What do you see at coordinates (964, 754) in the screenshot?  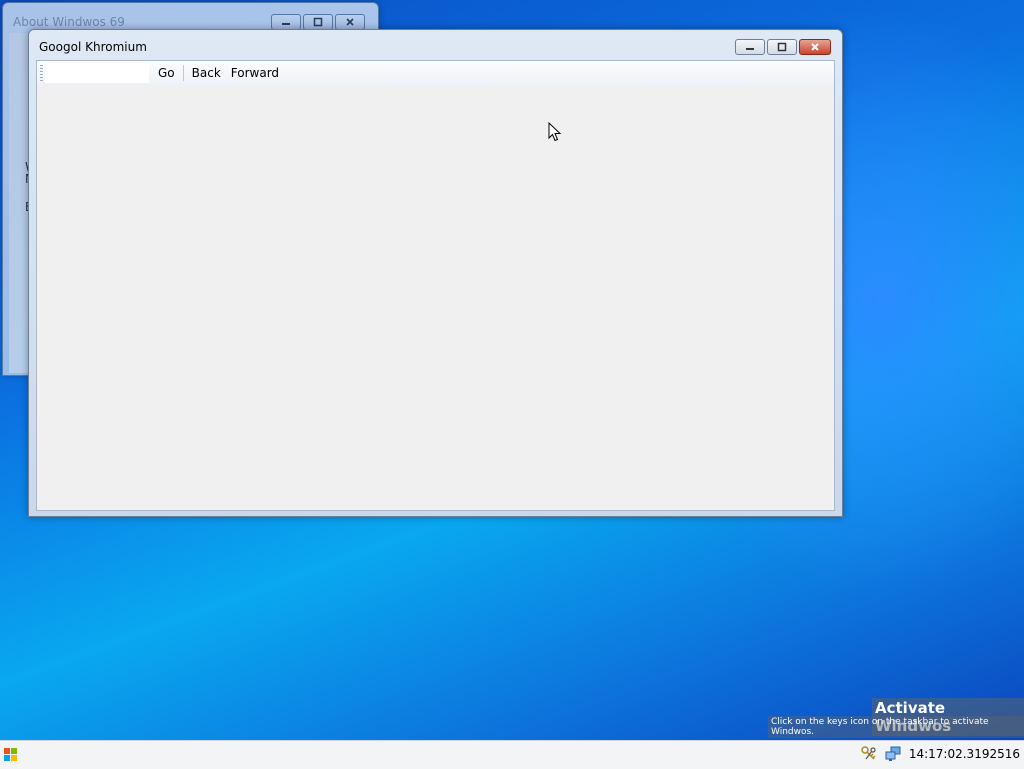 I see `taskbar-clock: 14:17:02.3192516` at bounding box center [964, 754].